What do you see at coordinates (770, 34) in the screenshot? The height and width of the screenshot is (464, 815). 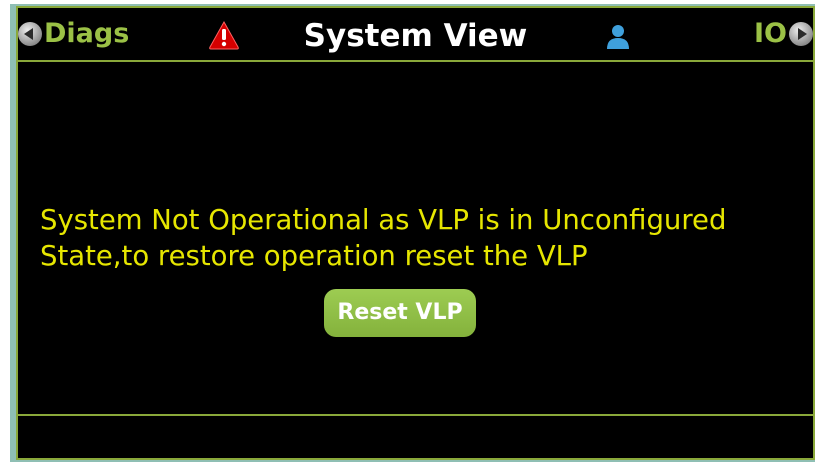 I see `nav-next-label: IO` at bounding box center [770, 34].